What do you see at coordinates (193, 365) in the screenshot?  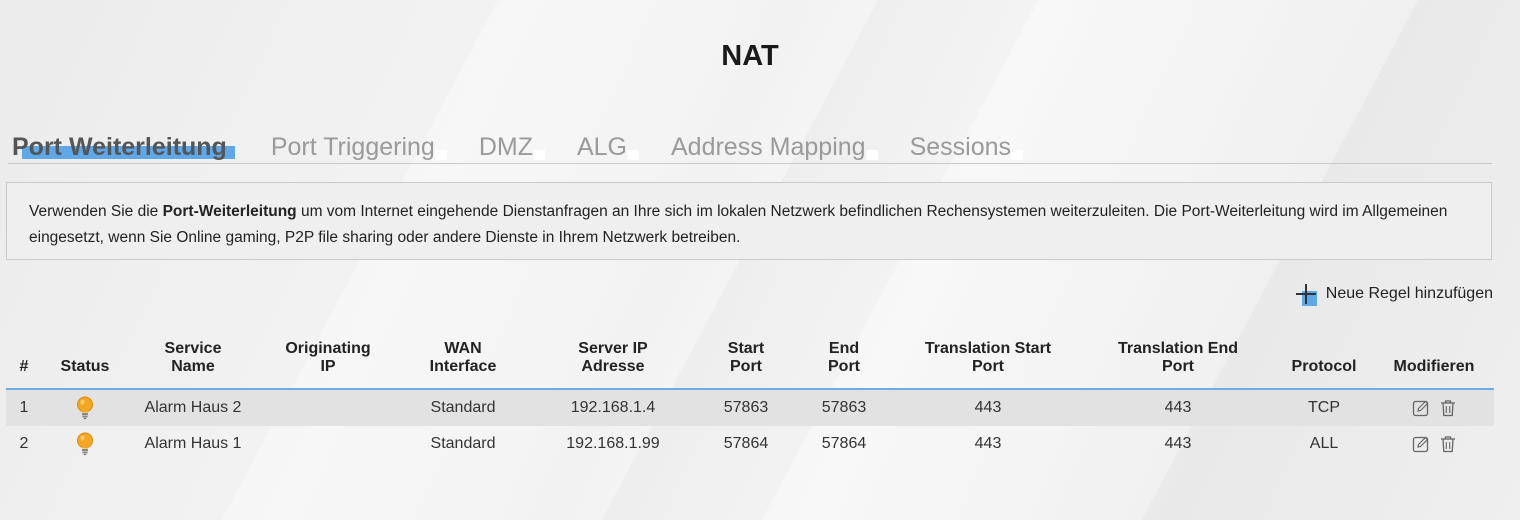 I see `header-service-name: Service Name` at bounding box center [193, 365].